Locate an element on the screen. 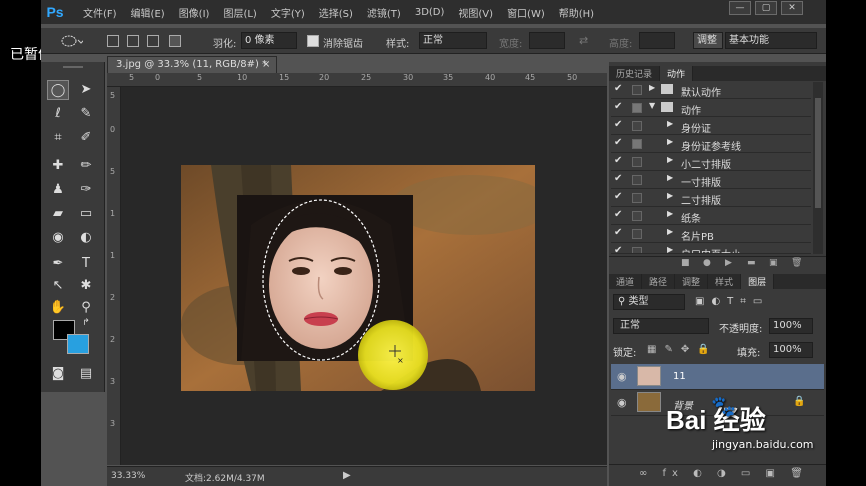 The height and width of the screenshot is (486, 866). menu-image: 图像(I) is located at coordinates (194, 12).